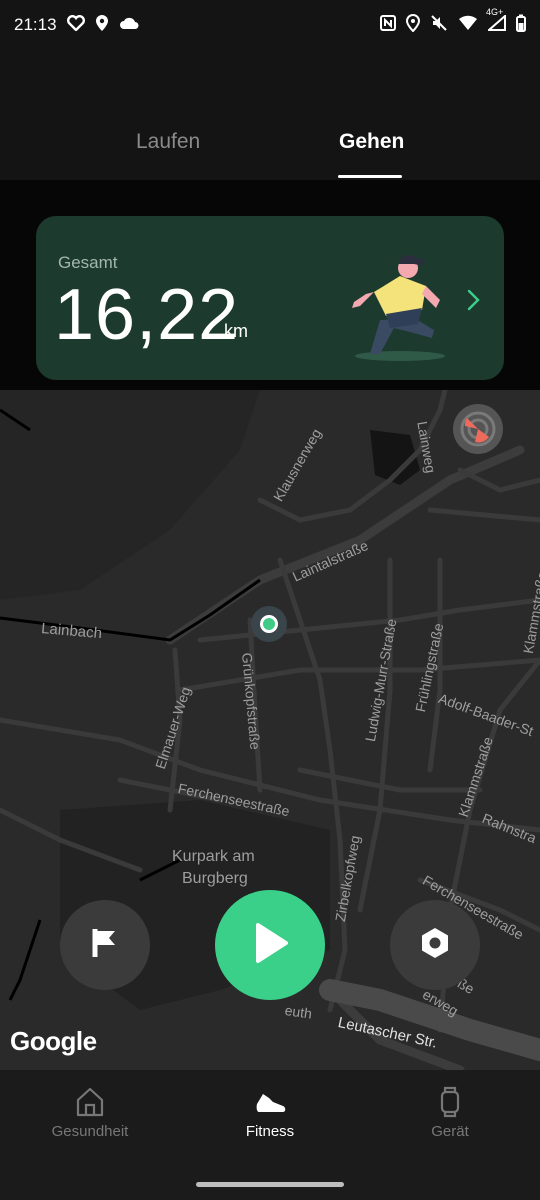 The image size is (540, 1200). Describe the element at coordinates (147, 315) in the screenshot. I see `total-distance-value: 16,22` at that location.